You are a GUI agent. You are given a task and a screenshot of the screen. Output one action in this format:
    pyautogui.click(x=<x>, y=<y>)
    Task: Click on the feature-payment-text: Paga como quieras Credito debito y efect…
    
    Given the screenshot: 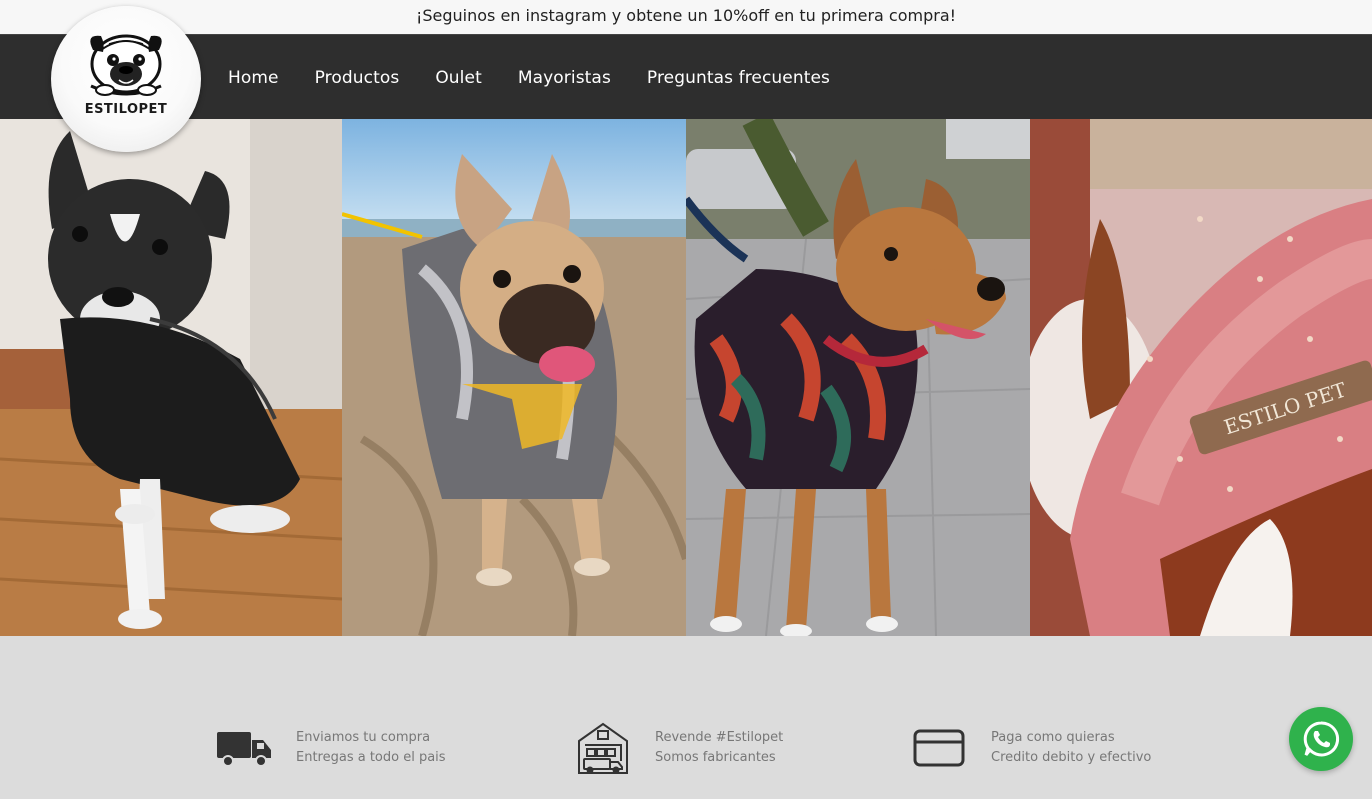 What is the action you would take?
    pyautogui.click(x=1071, y=748)
    